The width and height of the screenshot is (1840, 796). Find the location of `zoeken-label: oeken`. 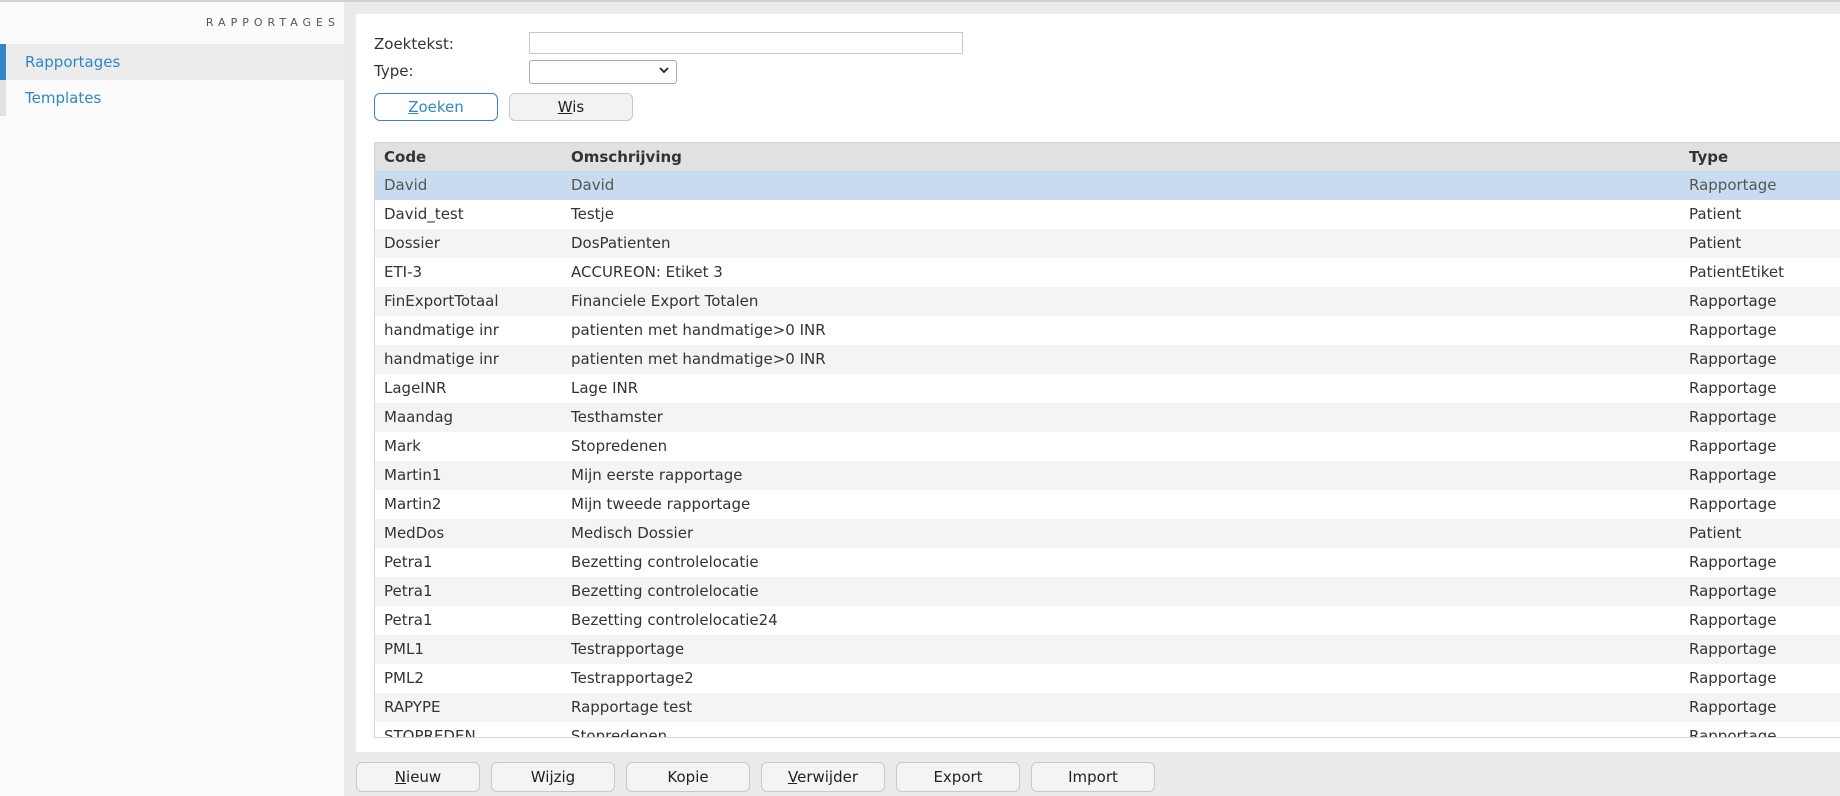

zoeken-label: oeken is located at coordinates (441, 107).